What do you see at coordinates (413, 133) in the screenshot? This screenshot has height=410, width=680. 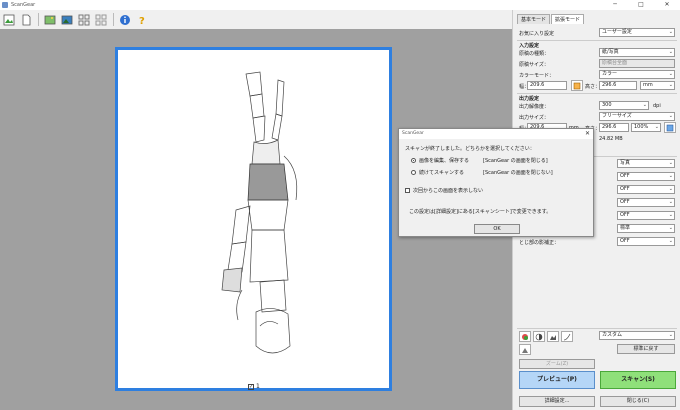 I see `dialog-title: ScanGear` at bounding box center [413, 133].